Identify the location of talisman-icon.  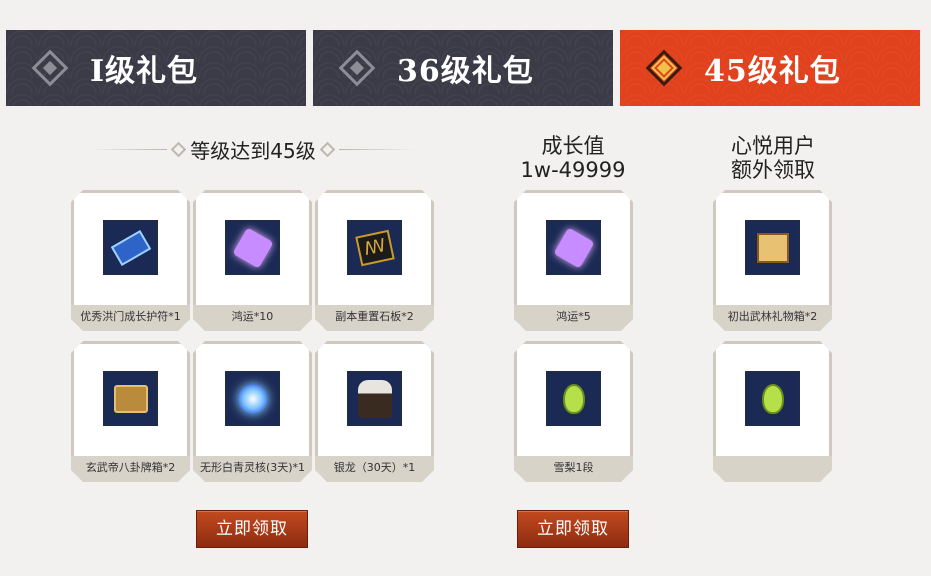
(130, 247).